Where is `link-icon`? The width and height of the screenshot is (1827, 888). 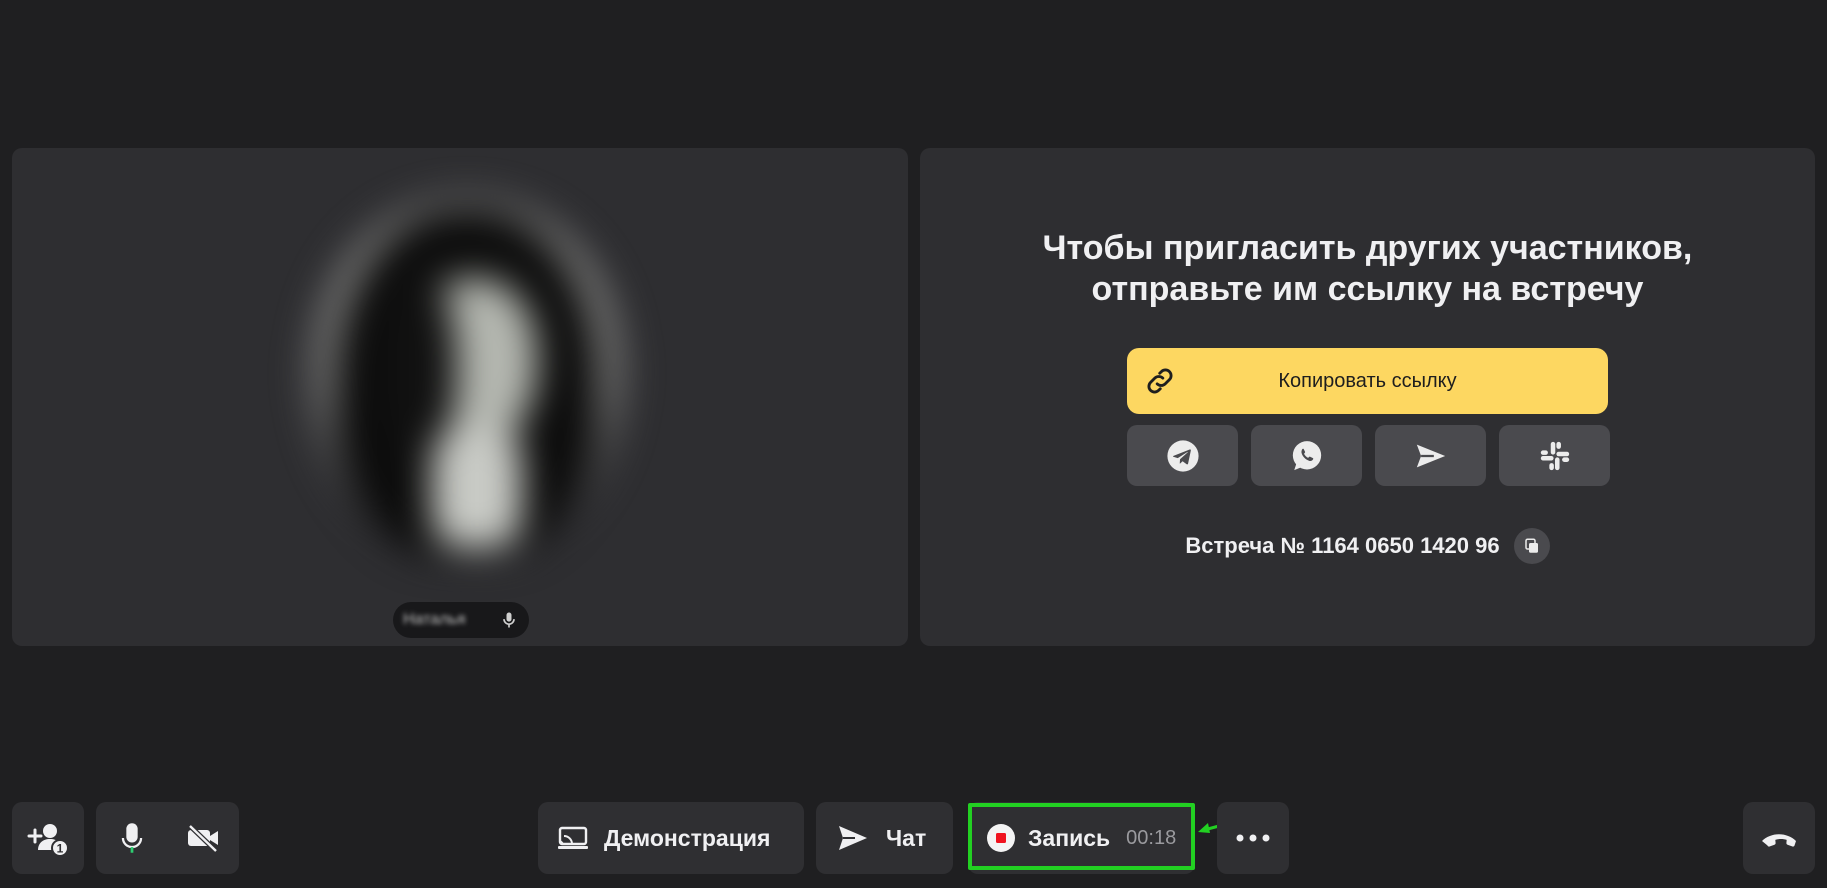 link-icon is located at coordinates (1160, 381).